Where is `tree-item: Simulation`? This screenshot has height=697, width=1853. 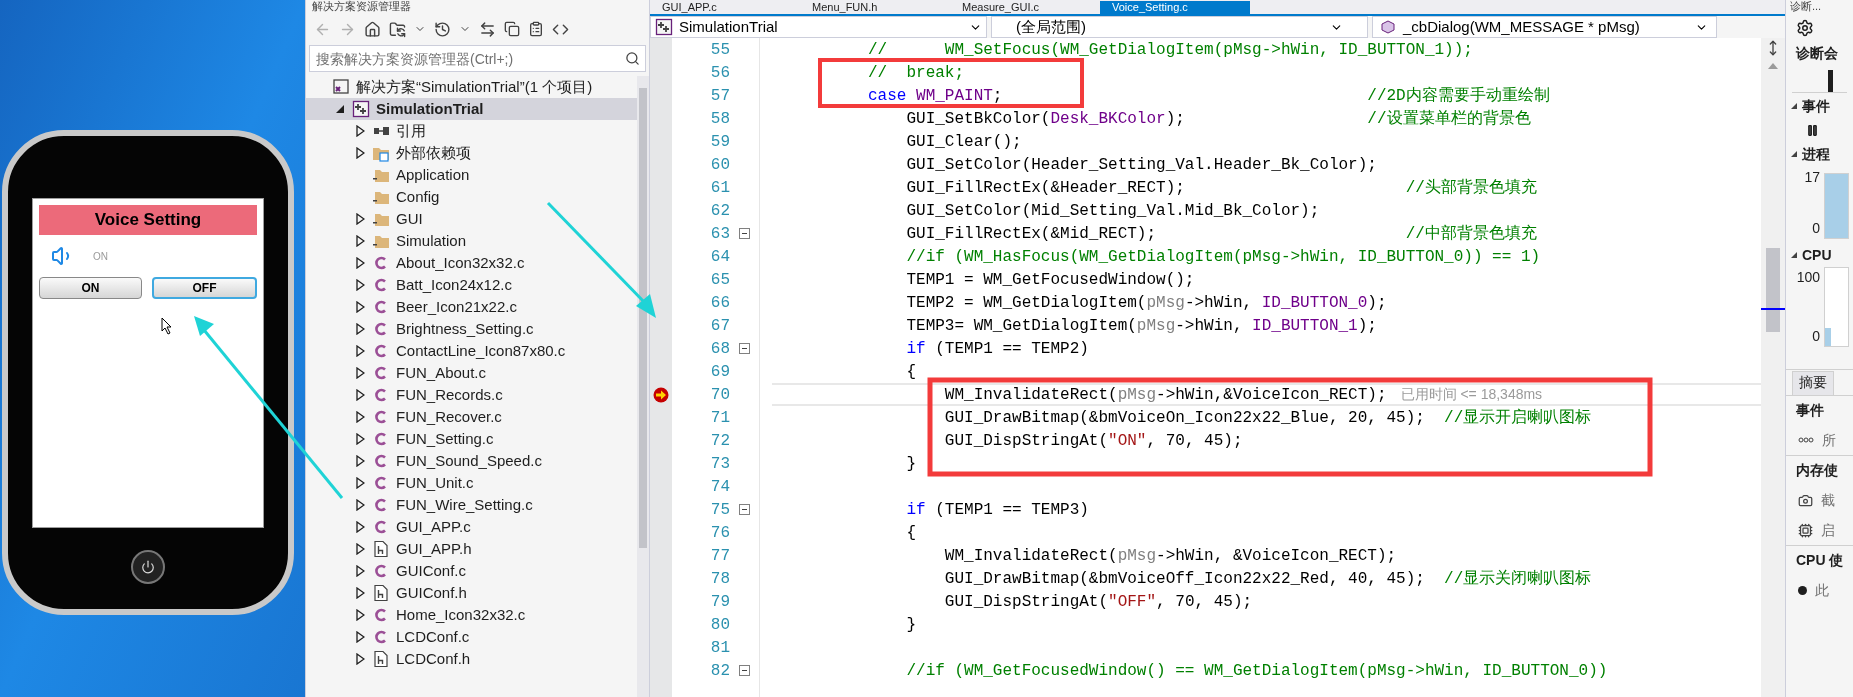
tree-item: Simulation is located at coordinates (471, 241).